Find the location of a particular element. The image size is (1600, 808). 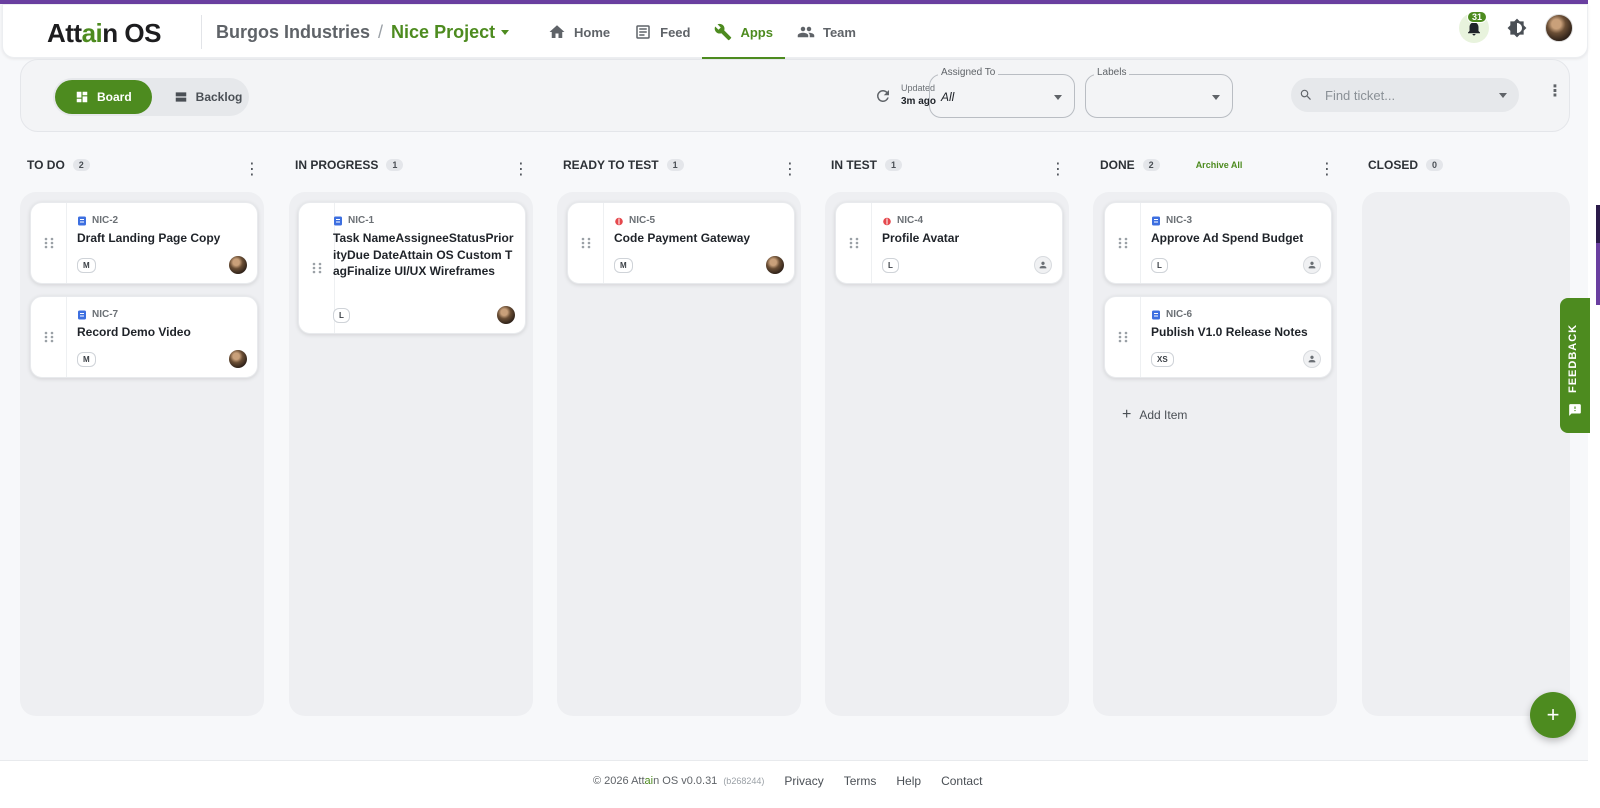

column-count: 1 is located at coordinates (894, 165).